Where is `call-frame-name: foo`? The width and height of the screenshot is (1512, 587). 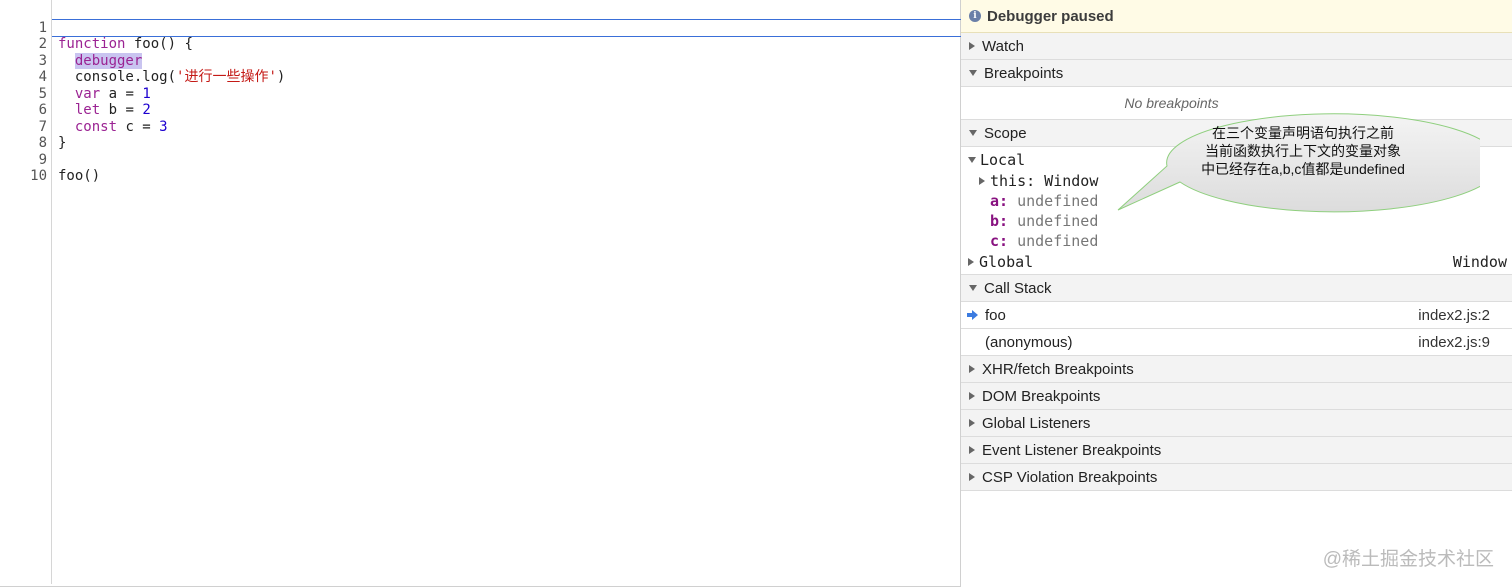 call-frame-name: foo is located at coordinates (995, 315).